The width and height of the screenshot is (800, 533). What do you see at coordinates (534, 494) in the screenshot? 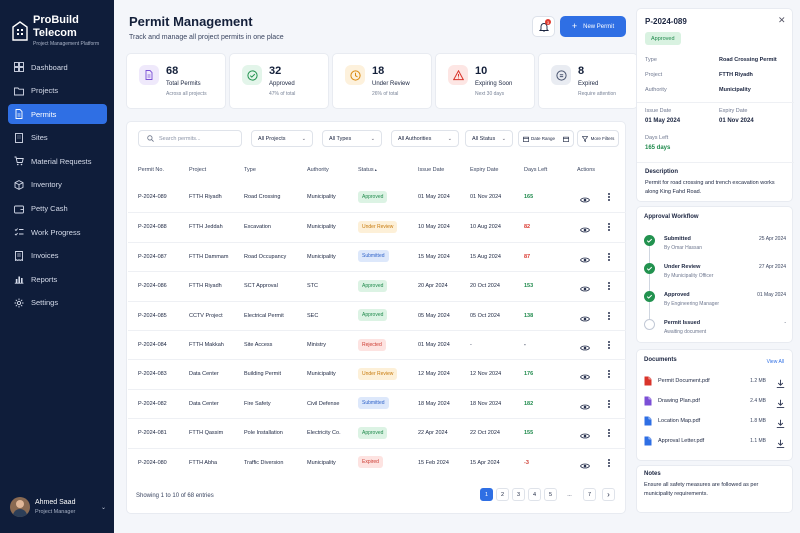
I see `page-button-4: 4` at bounding box center [534, 494].